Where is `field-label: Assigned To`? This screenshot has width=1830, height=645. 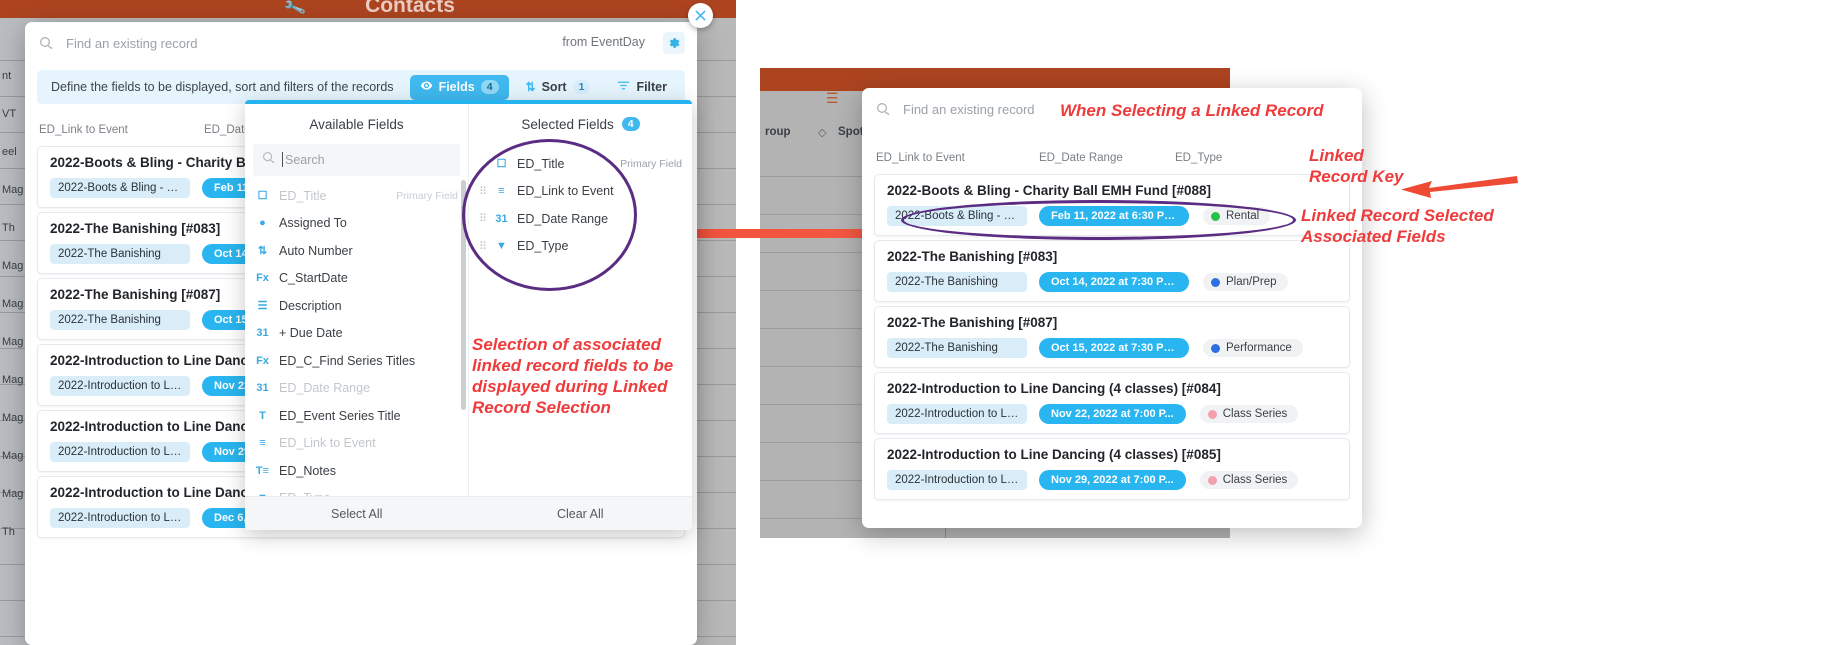
field-label: Assigned To is located at coordinates (313, 223).